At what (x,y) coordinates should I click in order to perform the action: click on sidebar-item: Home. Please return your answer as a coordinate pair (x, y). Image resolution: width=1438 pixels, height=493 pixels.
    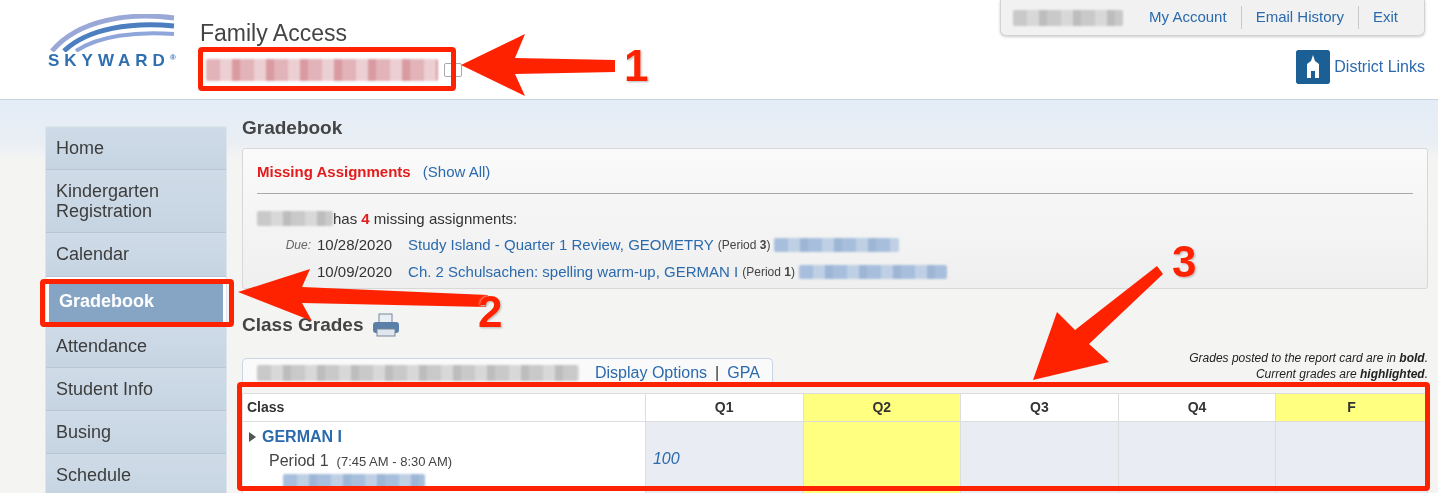
    Looking at the image, I should click on (136, 149).